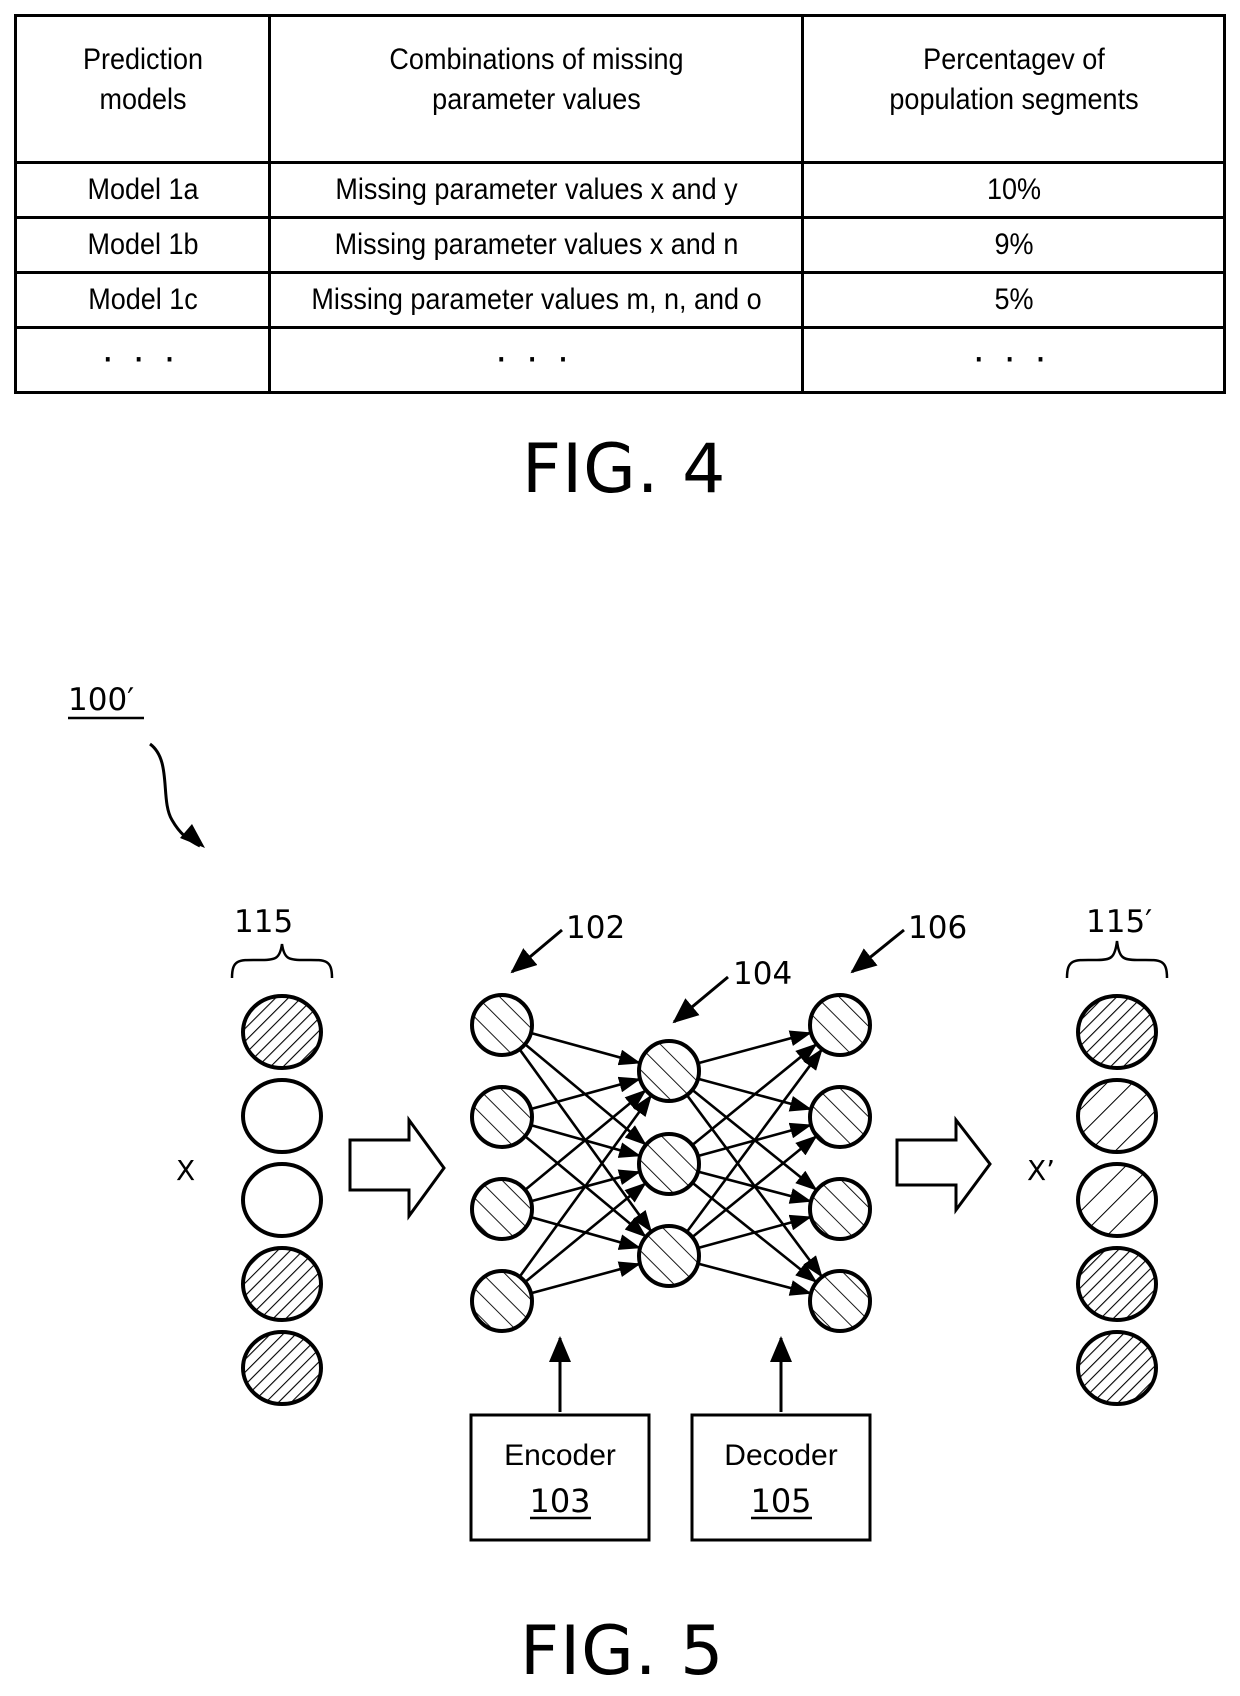  I want to click on decoder-label: Decoder, so click(780, 1455).